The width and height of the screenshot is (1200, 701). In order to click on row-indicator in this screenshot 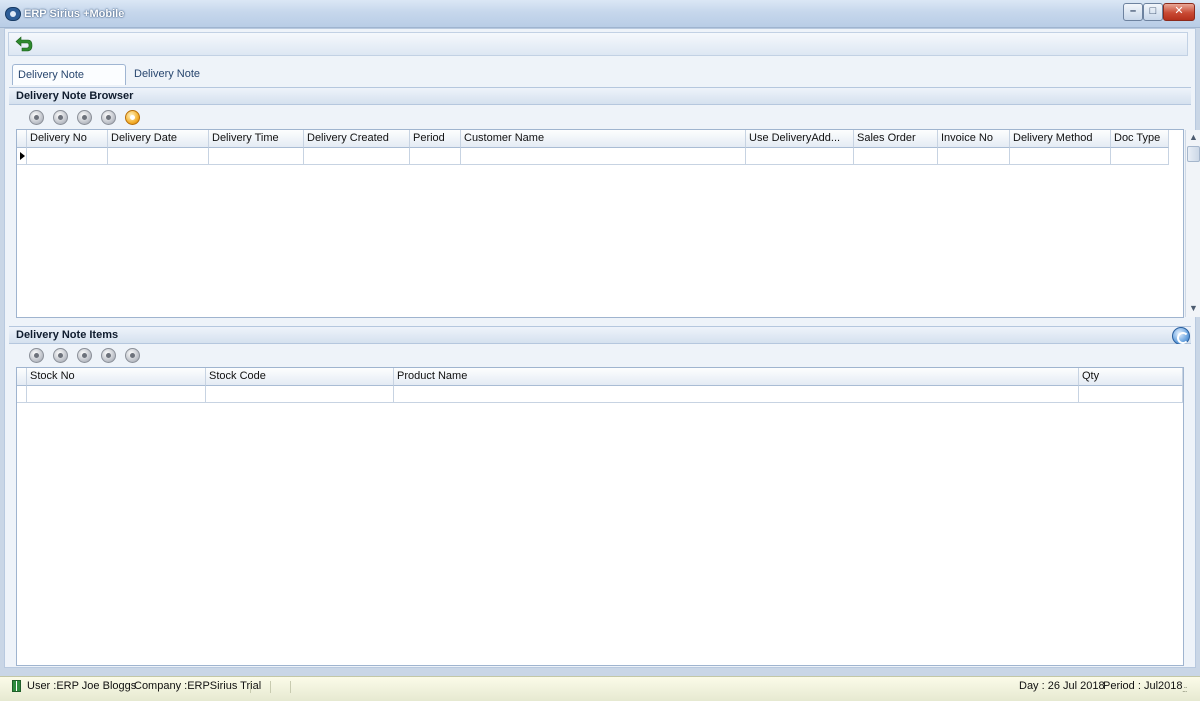, I will do `click(22, 394)`.